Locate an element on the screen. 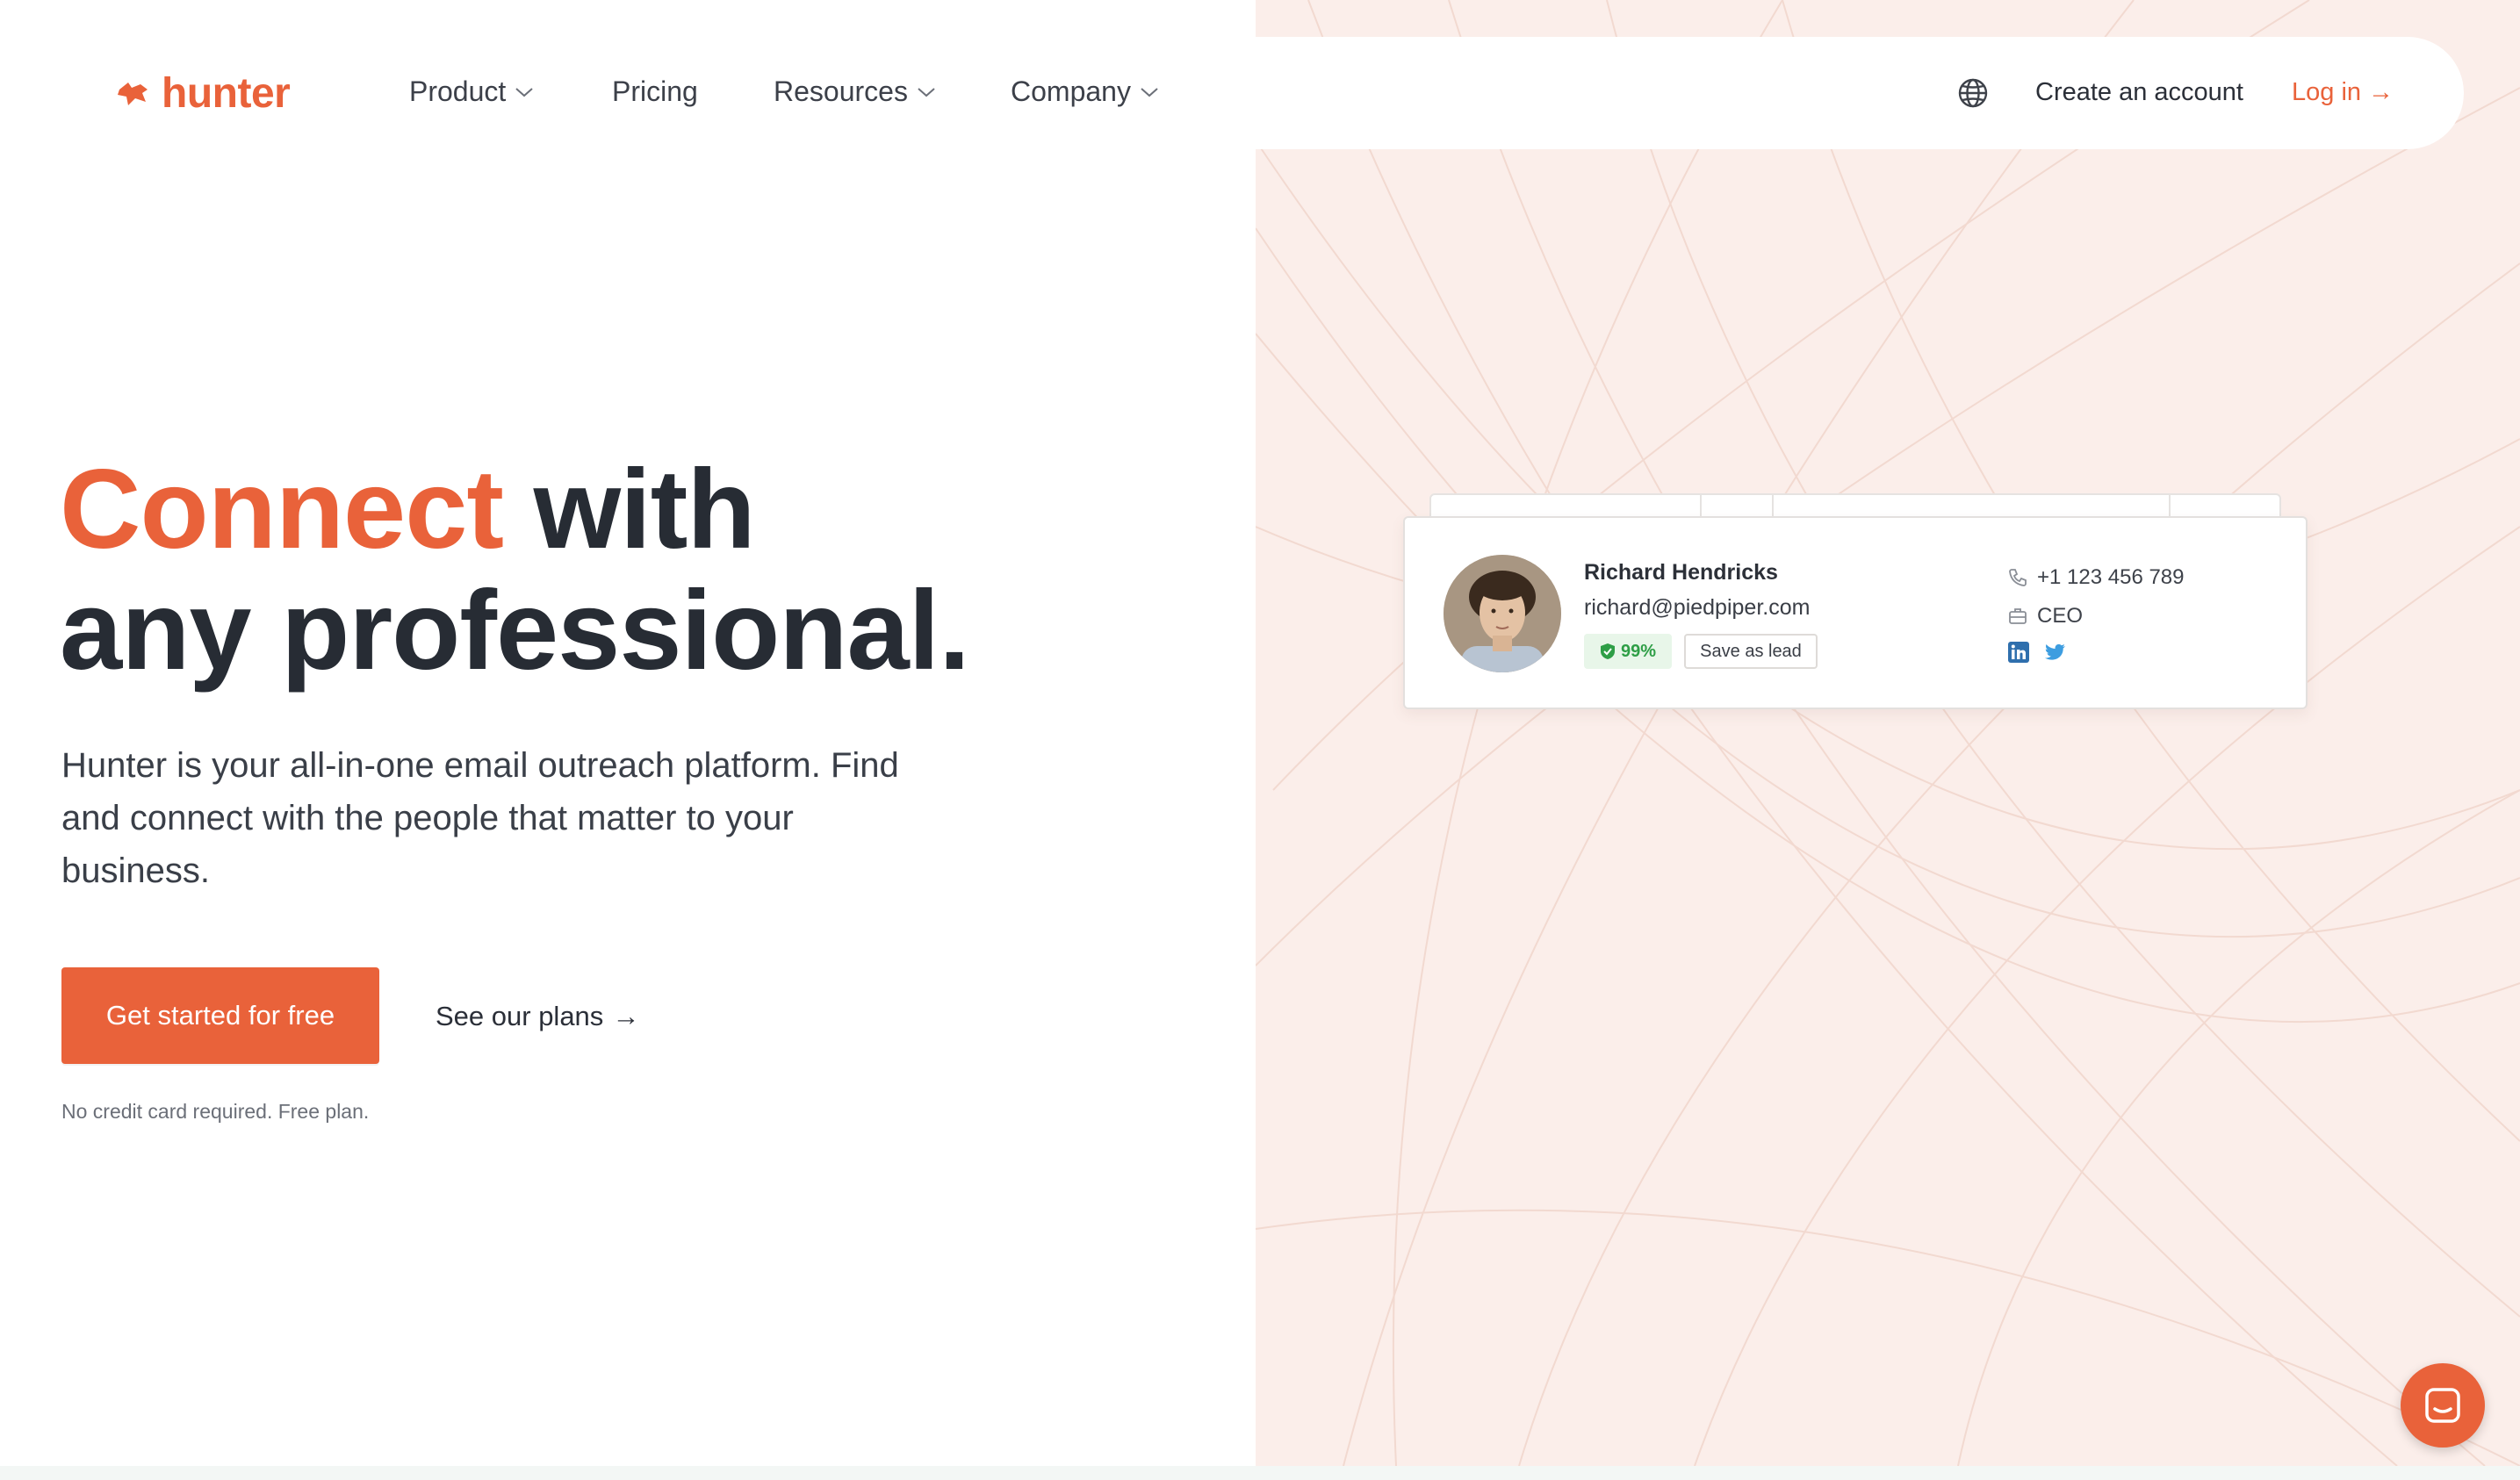 The width and height of the screenshot is (2520, 1480). get-started-button: Get started for free is located at coordinates (220, 1015).